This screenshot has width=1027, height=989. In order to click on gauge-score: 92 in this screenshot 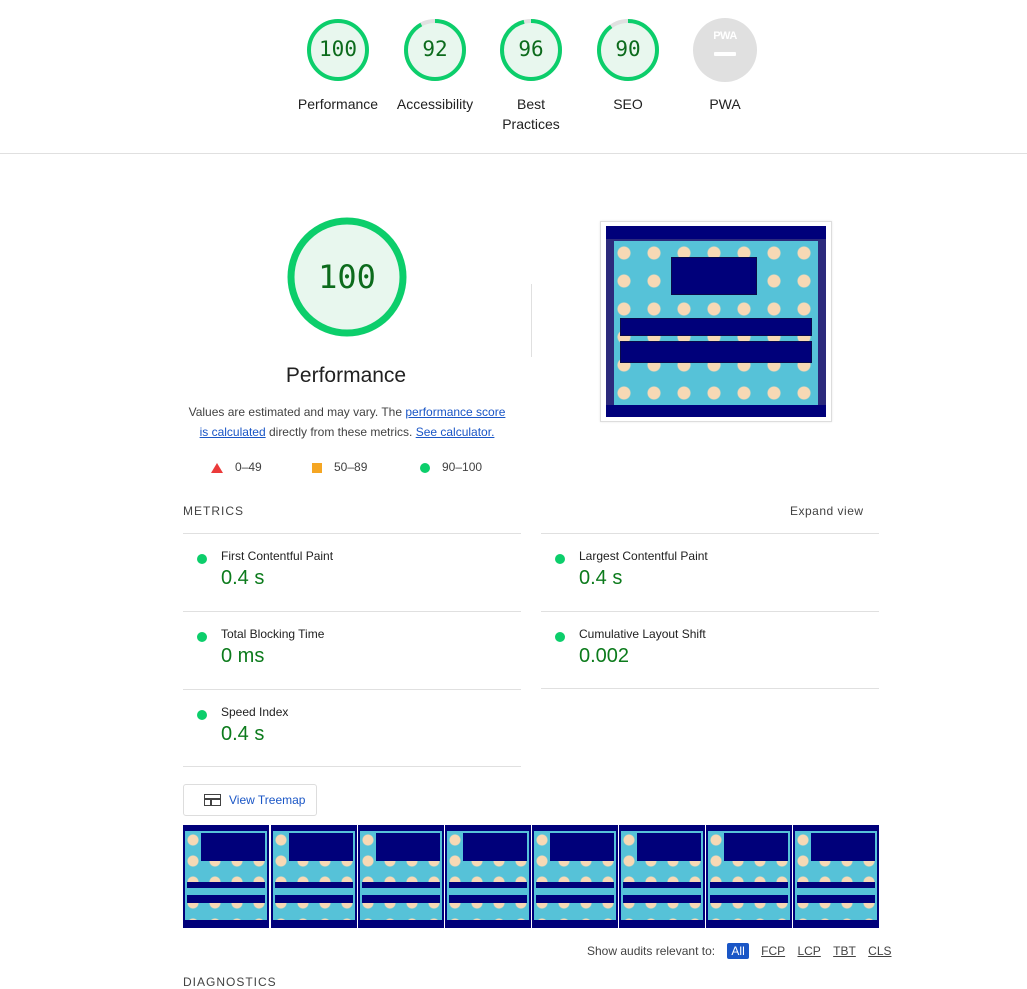, I will do `click(435, 49)`.